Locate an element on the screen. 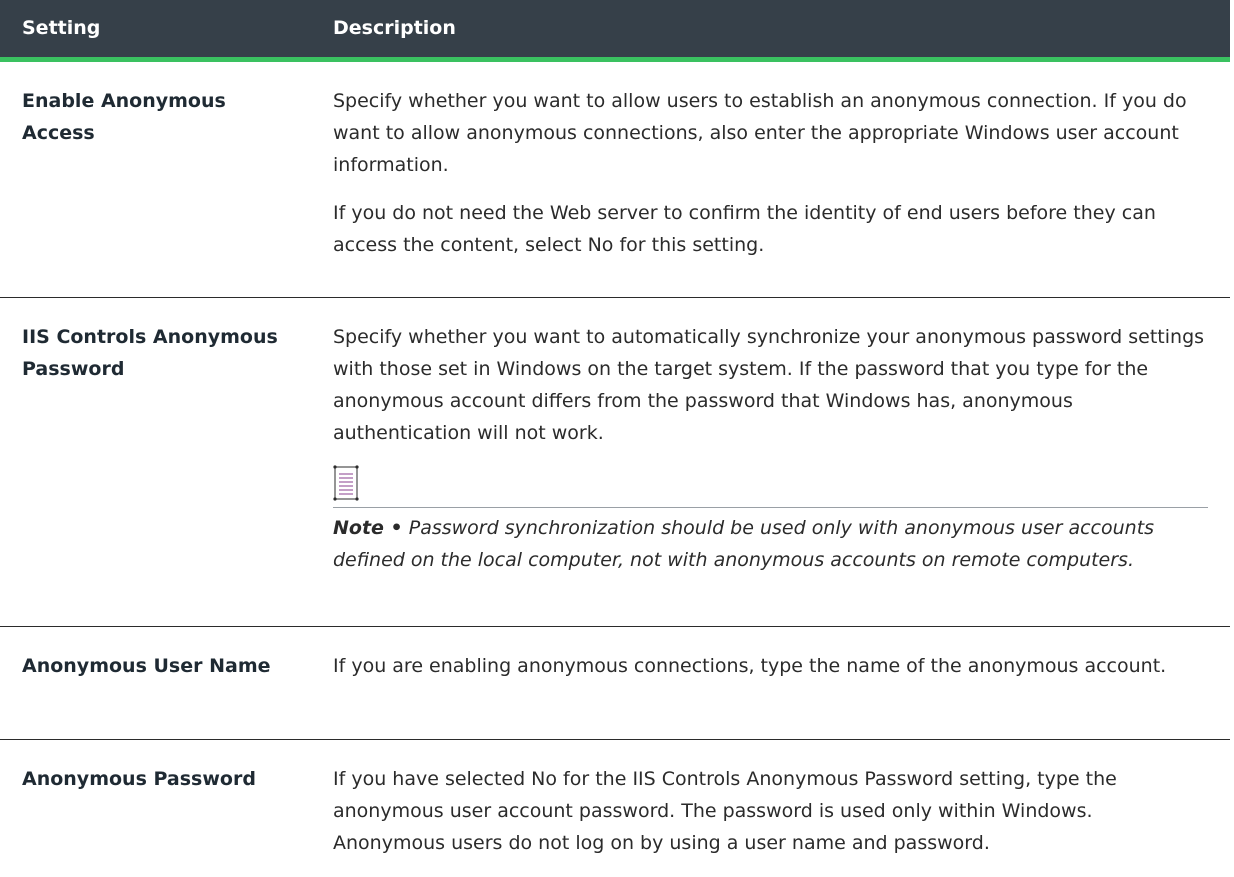  setting-name: Anonymous Password is located at coordinates (139, 778).